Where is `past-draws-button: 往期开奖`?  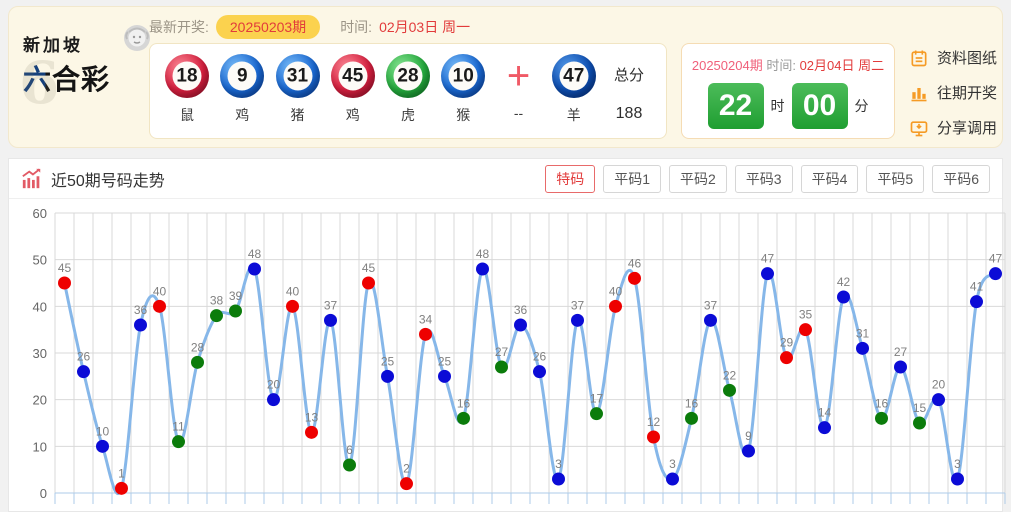
past-draws-button: 往期开奖 is located at coordinates (953, 92).